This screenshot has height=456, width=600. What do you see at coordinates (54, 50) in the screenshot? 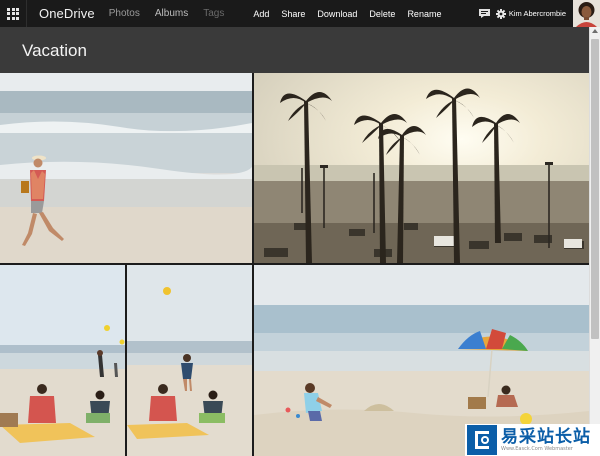
I see `album-title: Vacation` at bounding box center [54, 50].